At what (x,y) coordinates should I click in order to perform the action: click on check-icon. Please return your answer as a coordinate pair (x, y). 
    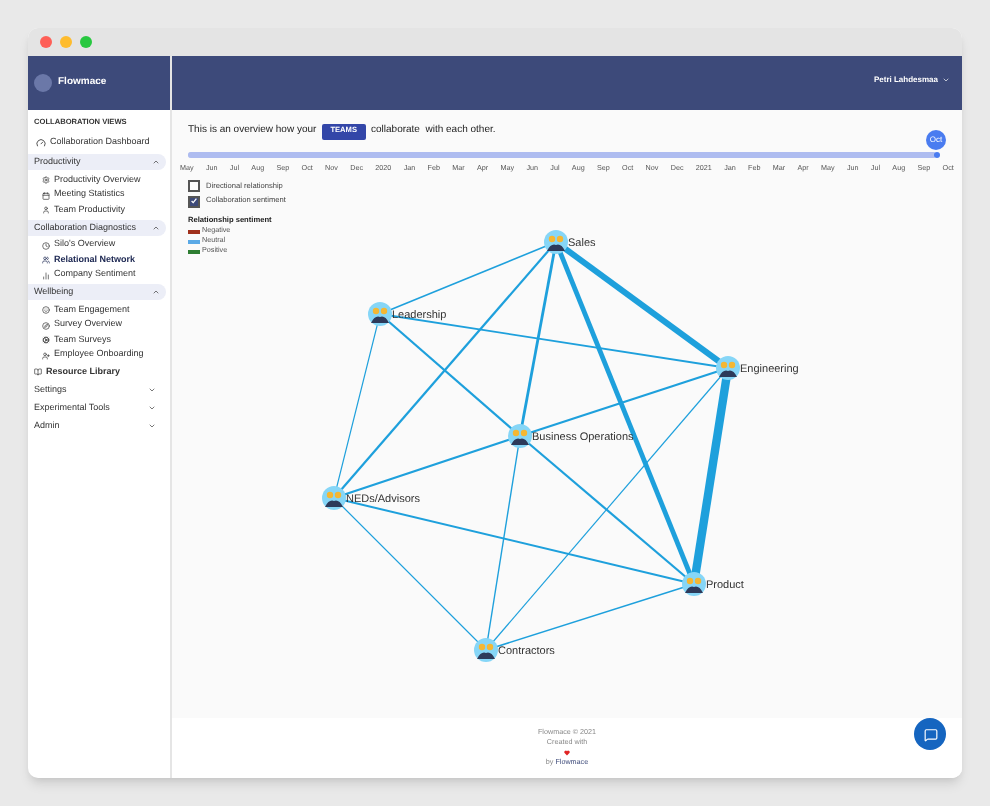
    Looking at the image, I should click on (194, 201).